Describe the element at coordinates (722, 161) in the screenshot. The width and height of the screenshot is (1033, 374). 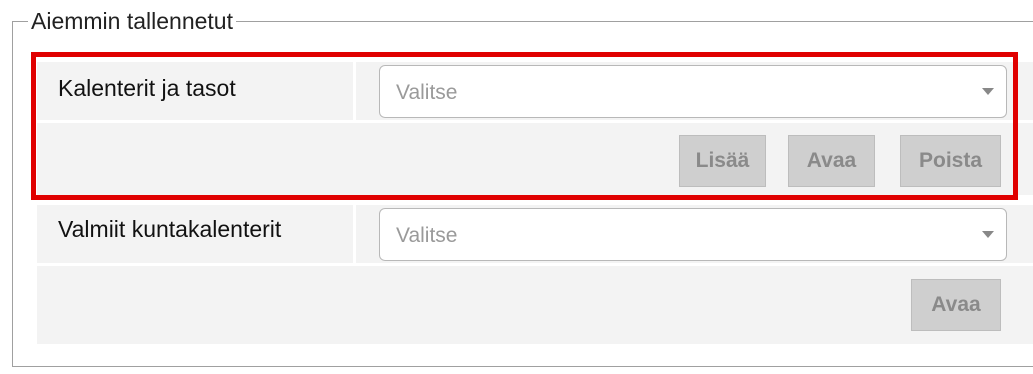
I see `add-button: Lisää` at that location.